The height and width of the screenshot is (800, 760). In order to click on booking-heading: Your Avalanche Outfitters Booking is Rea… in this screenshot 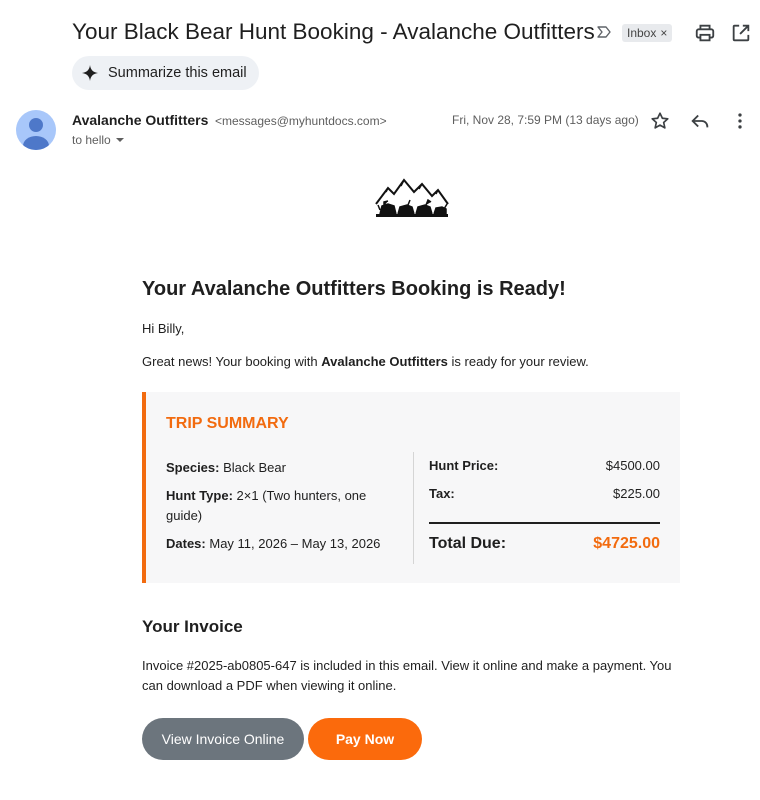, I will do `click(354, 289)`.